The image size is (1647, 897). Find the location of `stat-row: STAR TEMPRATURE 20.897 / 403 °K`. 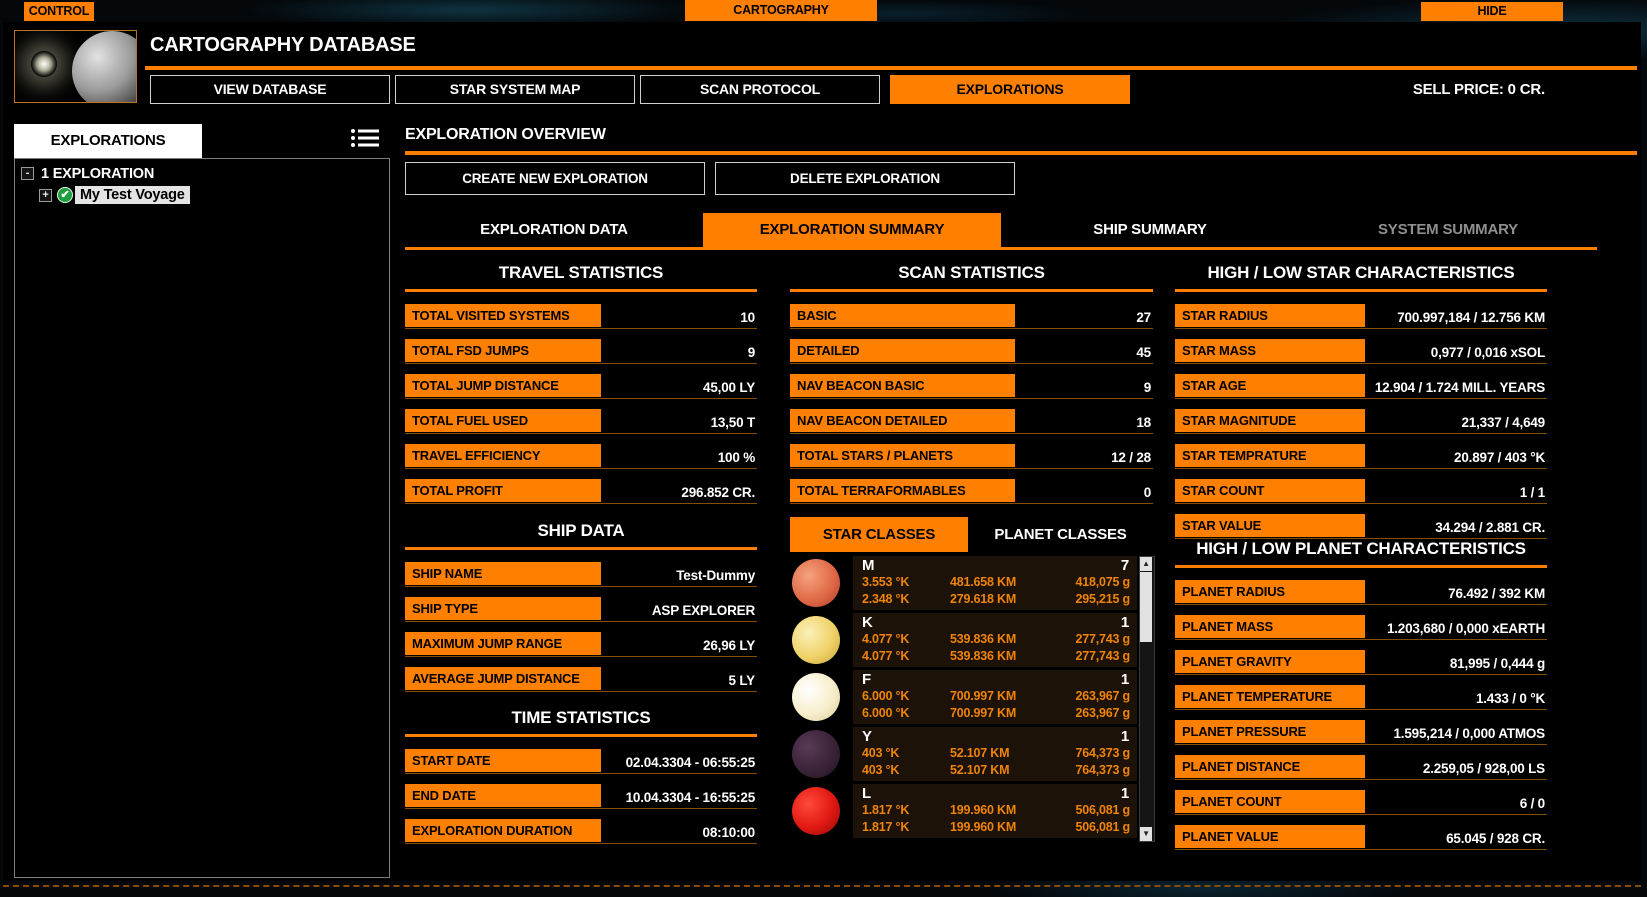

stat-row: STAR TEMPRATURE 20.897 / 403 °K is located at coordinates (1361, 456).